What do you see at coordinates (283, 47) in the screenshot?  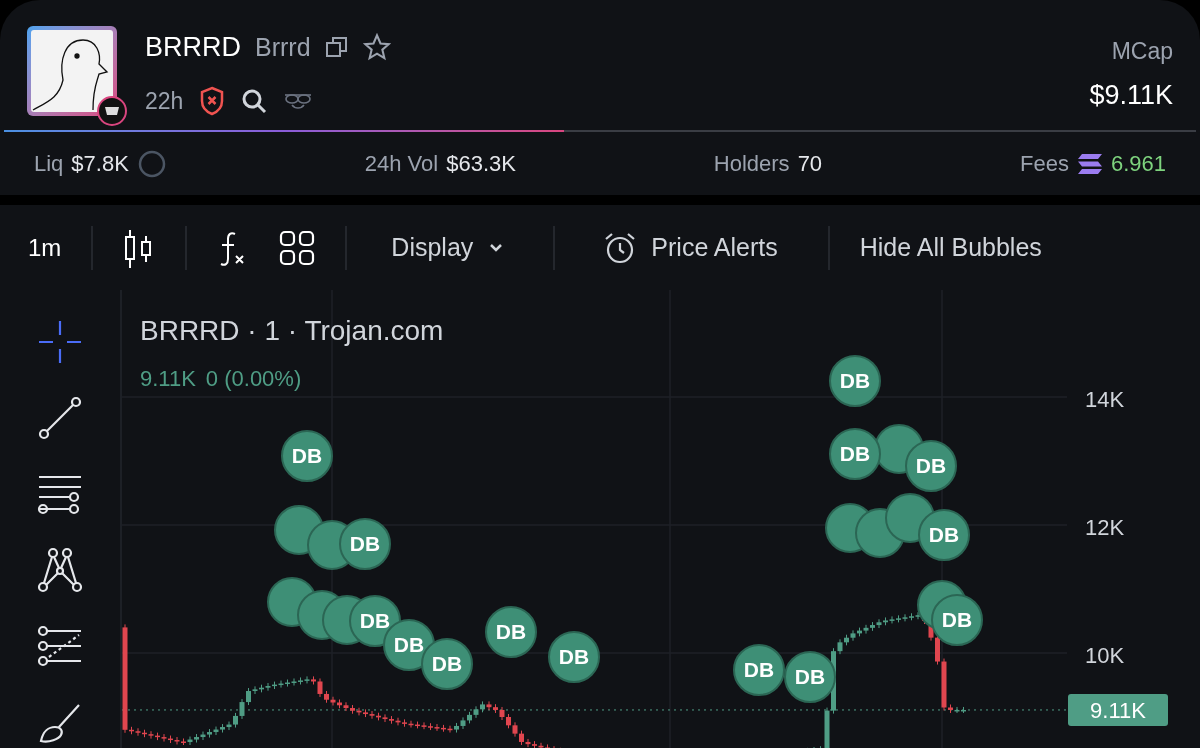 I see `token-name: Brrrd` at bounding box center [283, 47].